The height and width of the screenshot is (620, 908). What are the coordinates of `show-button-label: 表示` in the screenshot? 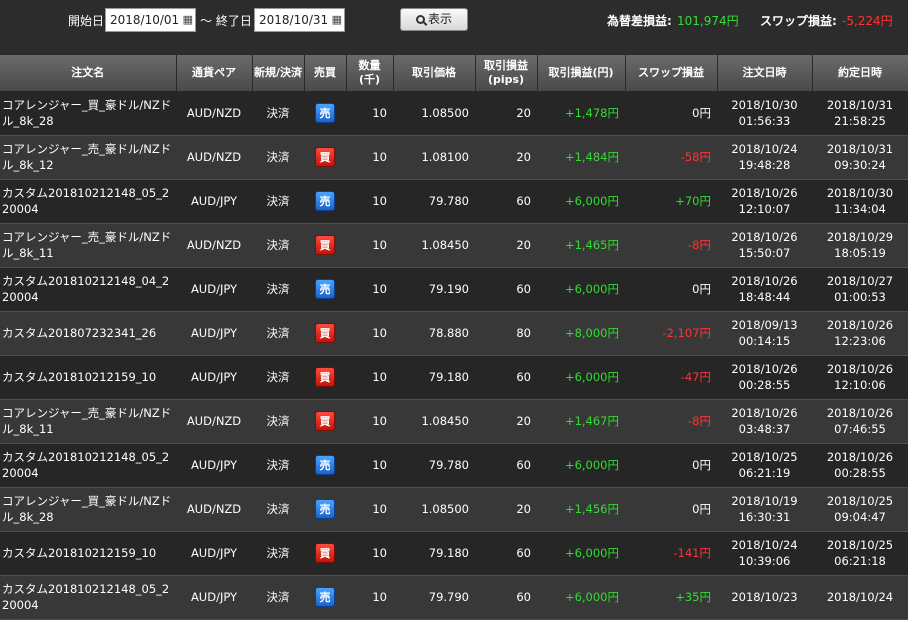 It's located at (439, 19).